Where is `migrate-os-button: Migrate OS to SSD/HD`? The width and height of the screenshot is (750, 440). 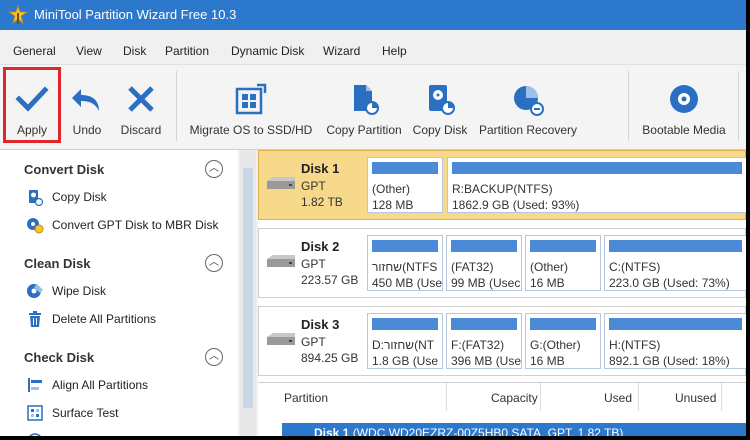 migrate-os-button: Migrate OS to SSD/HD is located at coordinates (251, 105).